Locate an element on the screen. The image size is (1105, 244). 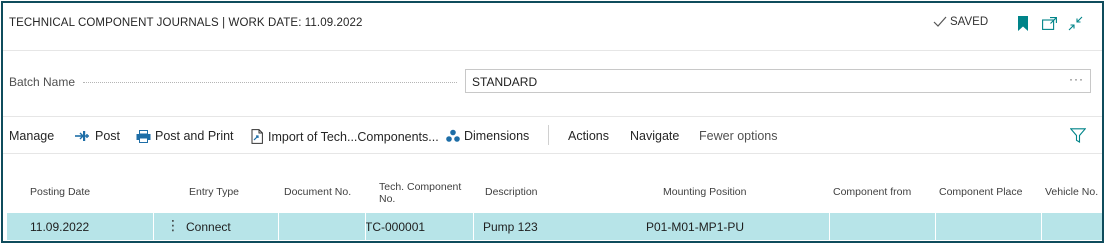
column-header-component-from: Component from is located at coordinates (872, 192).